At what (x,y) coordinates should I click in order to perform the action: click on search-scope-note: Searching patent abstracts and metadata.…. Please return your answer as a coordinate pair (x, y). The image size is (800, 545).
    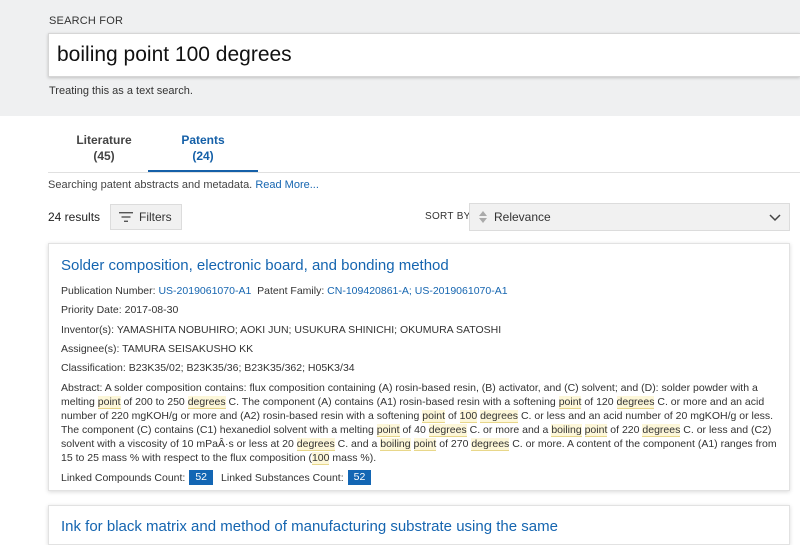
    Looking at the image, I should click on (183, 185).